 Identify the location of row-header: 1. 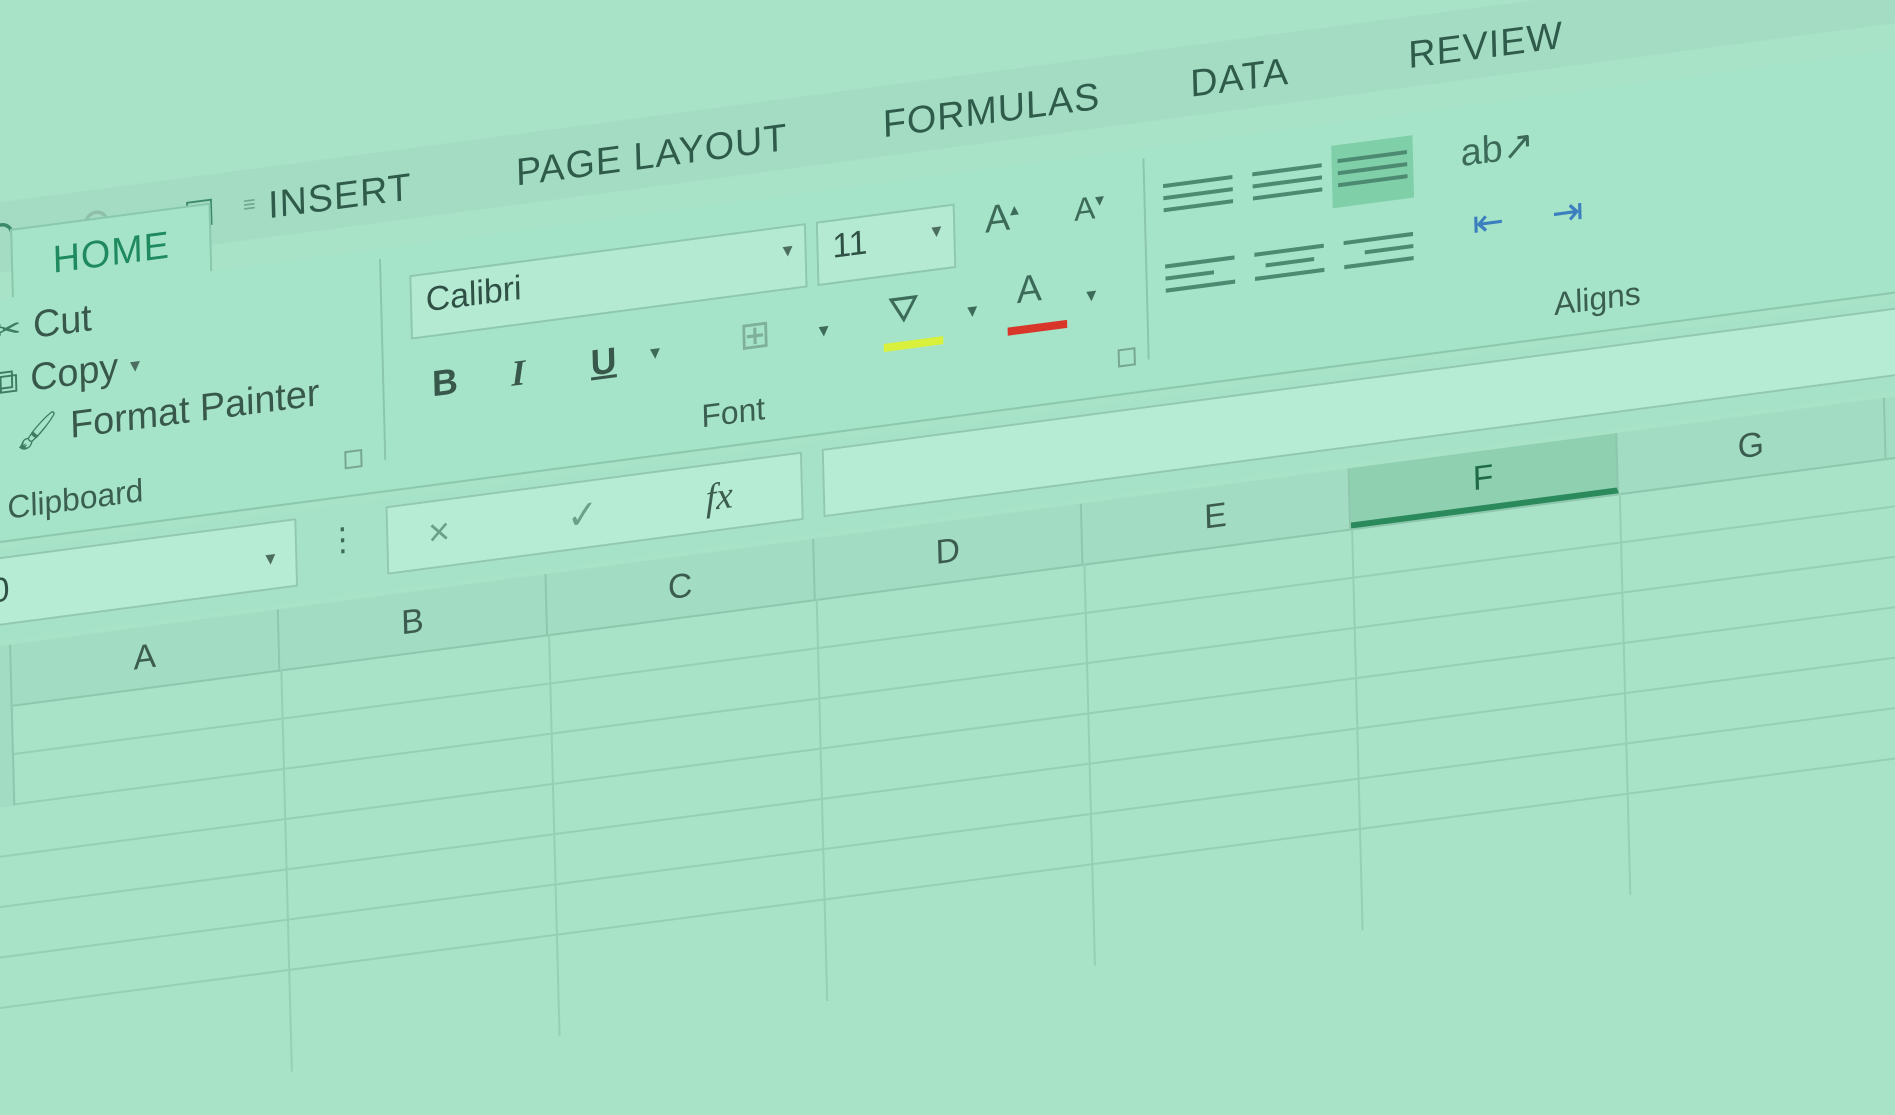
(7, 733).